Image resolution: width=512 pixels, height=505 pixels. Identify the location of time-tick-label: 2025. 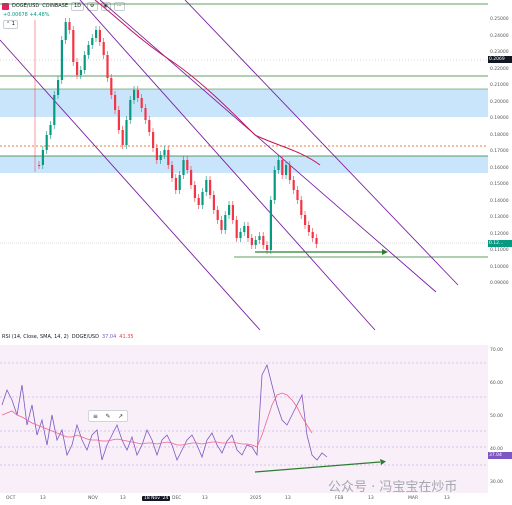
(256, 498).